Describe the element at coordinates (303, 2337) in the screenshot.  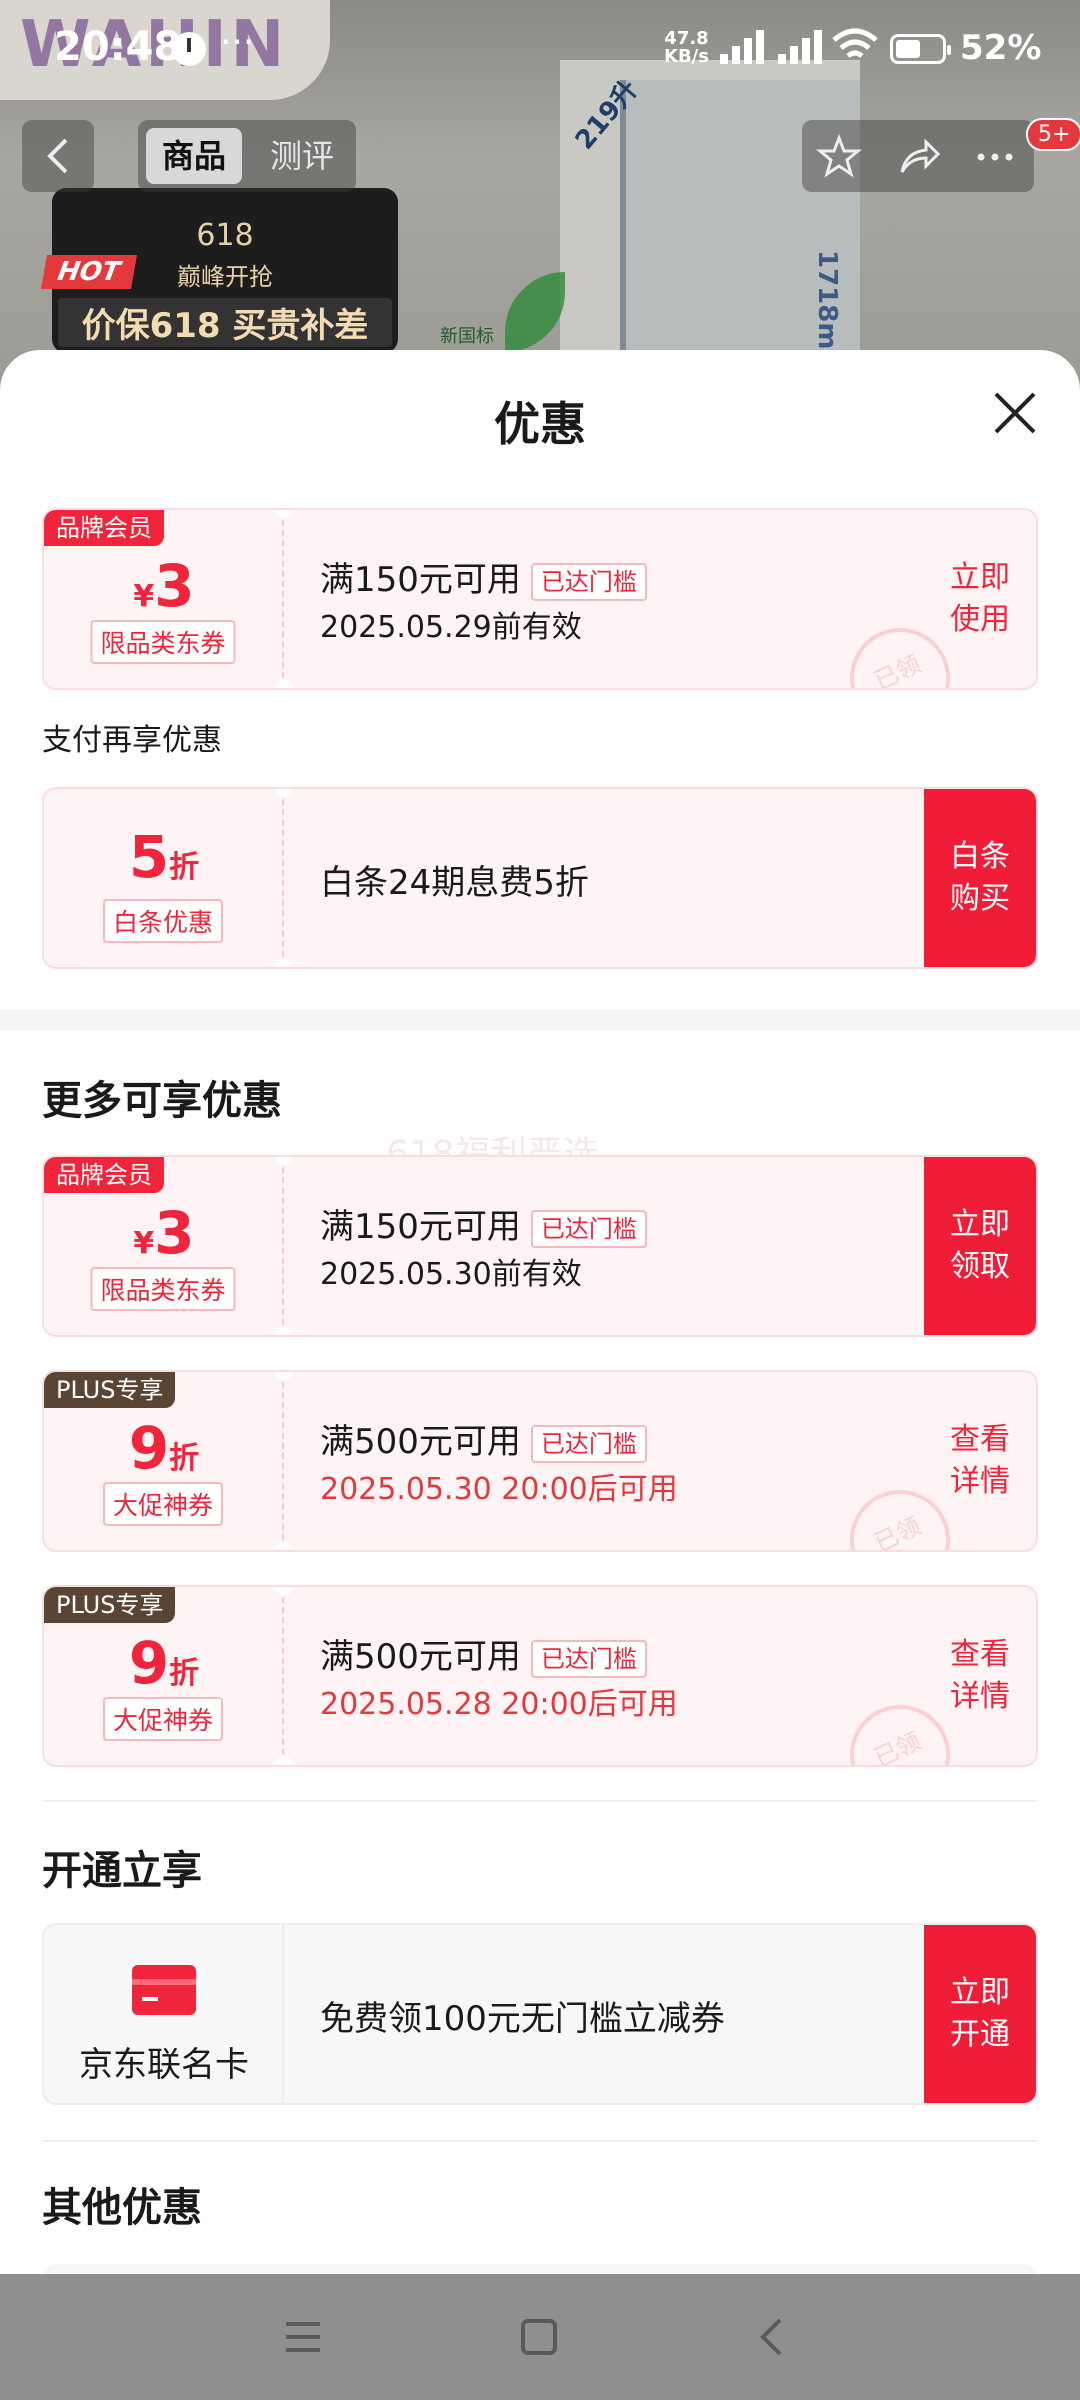
I see `menu-icon` at that location.